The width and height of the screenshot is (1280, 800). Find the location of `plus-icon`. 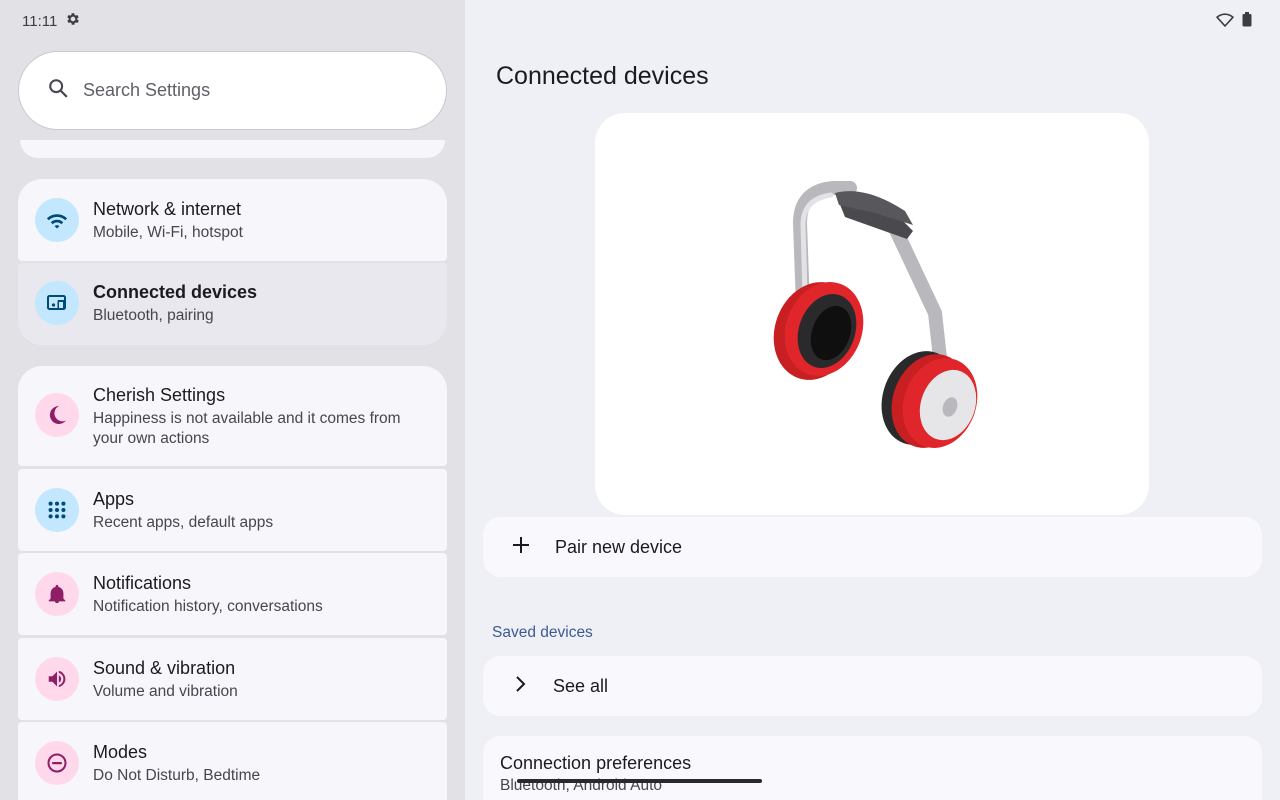

plus-icon is located at coordinates (521, 547).